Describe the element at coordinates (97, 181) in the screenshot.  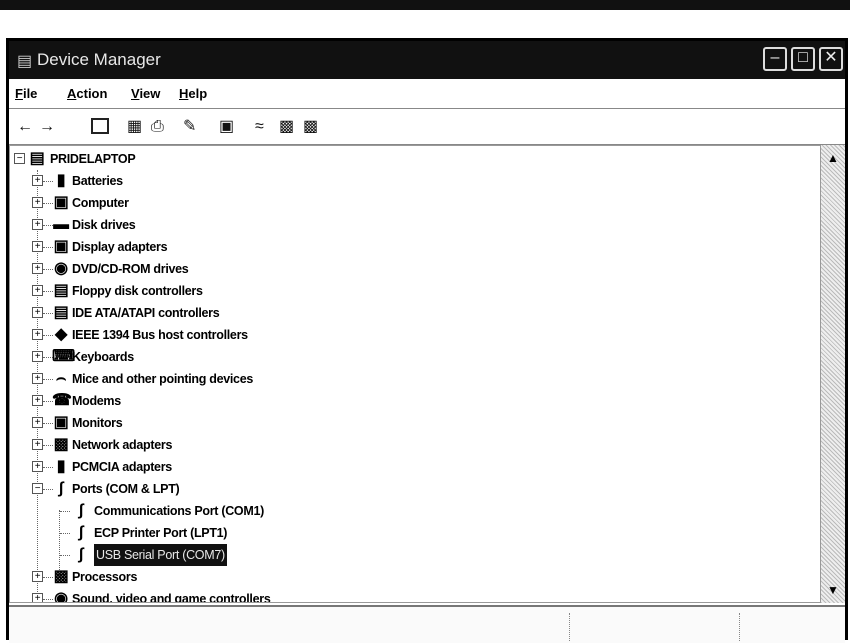
I see `tree-item-label: Batteries` at that location.